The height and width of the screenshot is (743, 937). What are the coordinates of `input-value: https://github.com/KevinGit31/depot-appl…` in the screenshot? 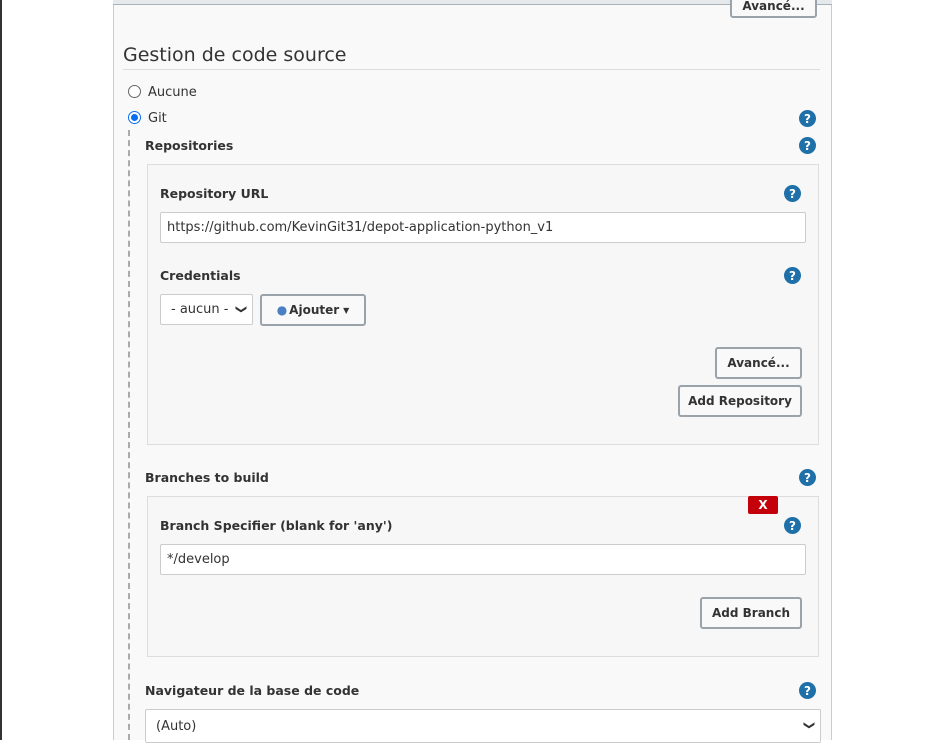 It's located at (360, 227).